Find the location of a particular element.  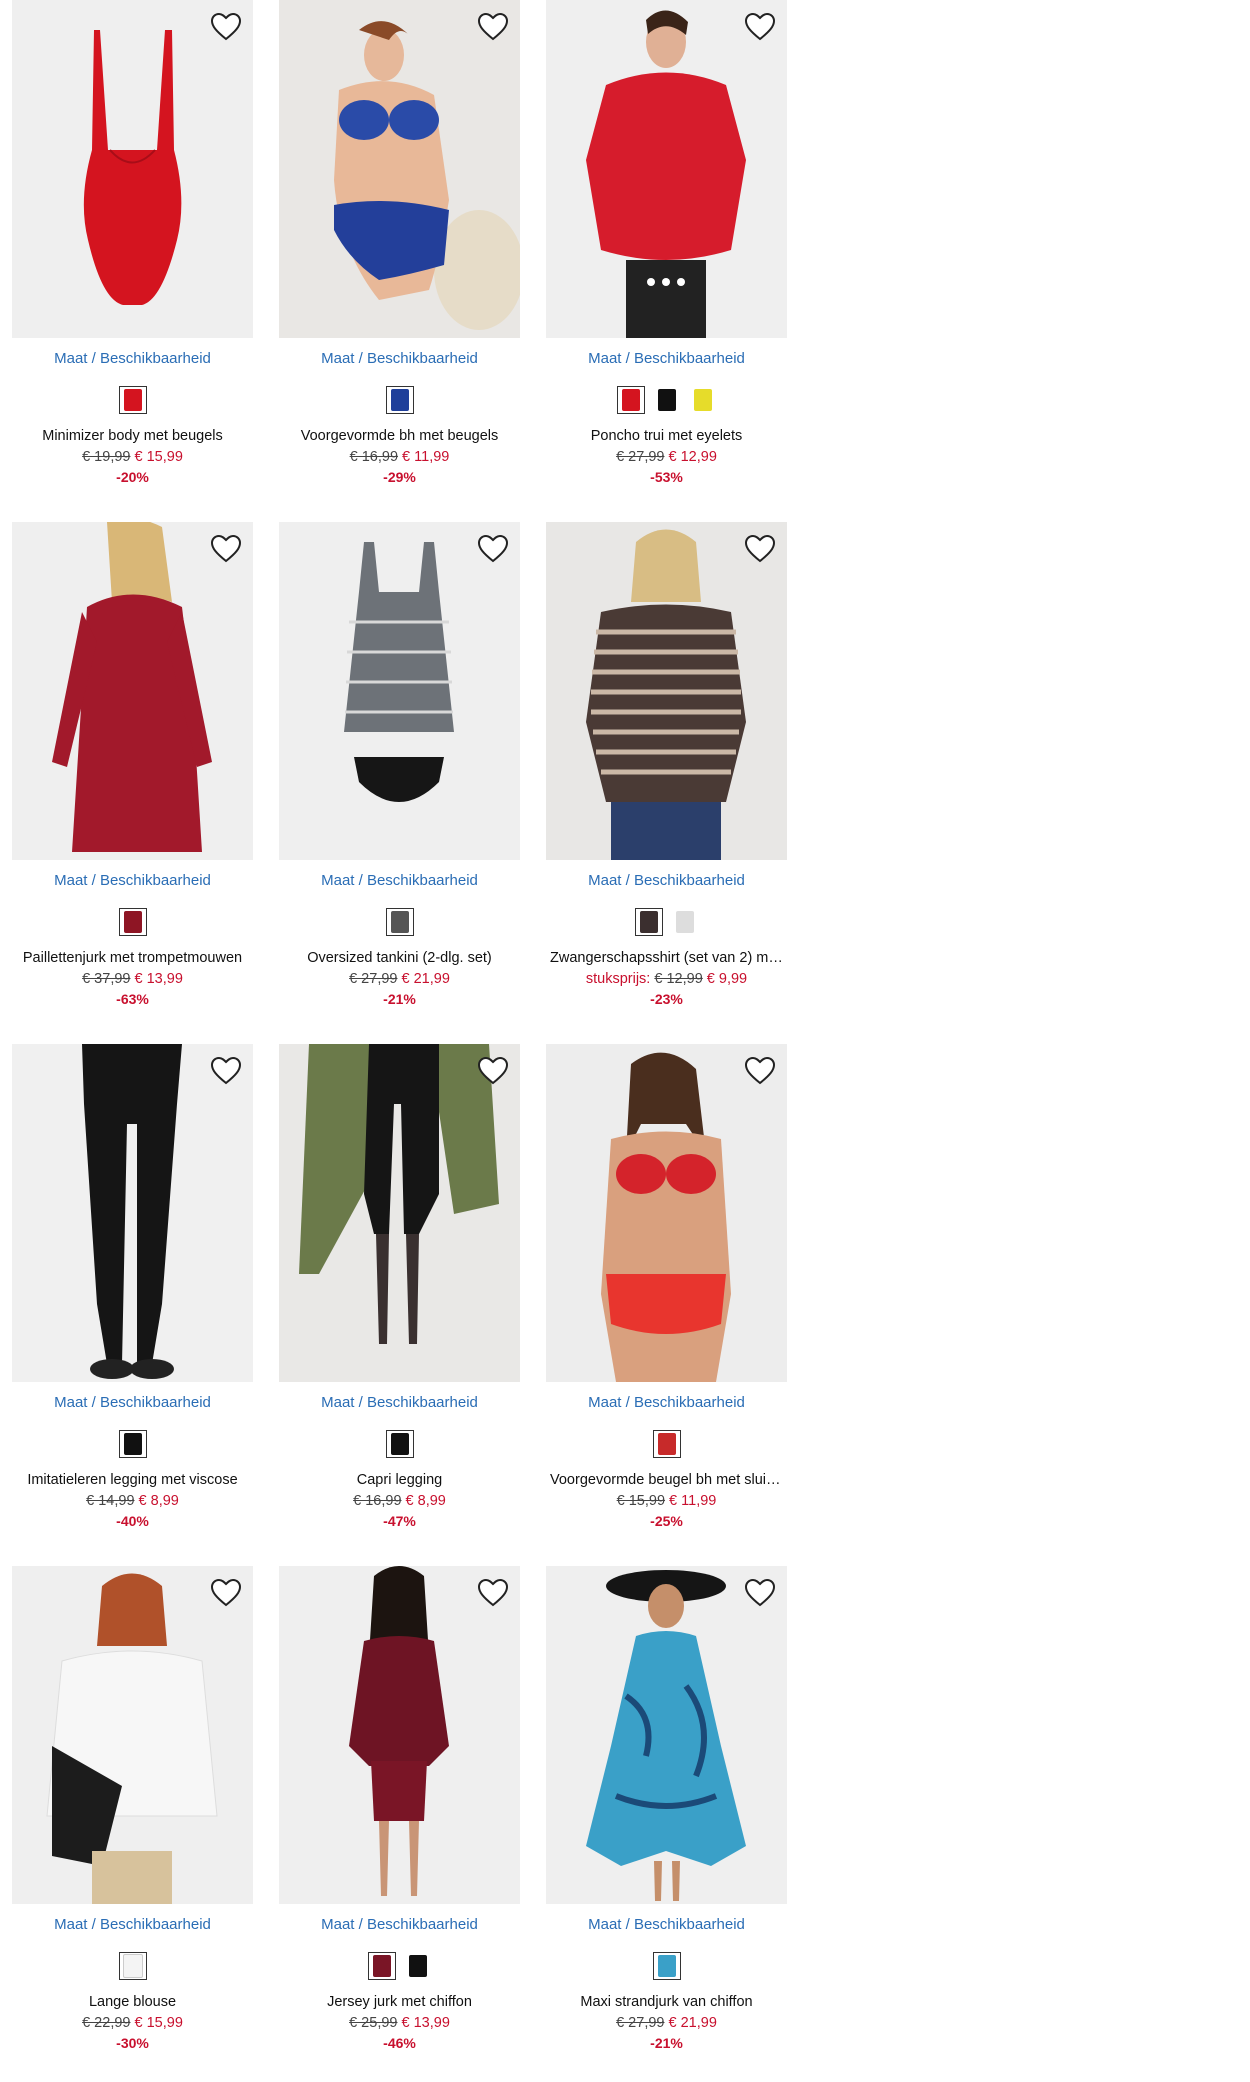

product-title: Oversized tankini (2-dlg. set) is located at coordinates (399, 959).